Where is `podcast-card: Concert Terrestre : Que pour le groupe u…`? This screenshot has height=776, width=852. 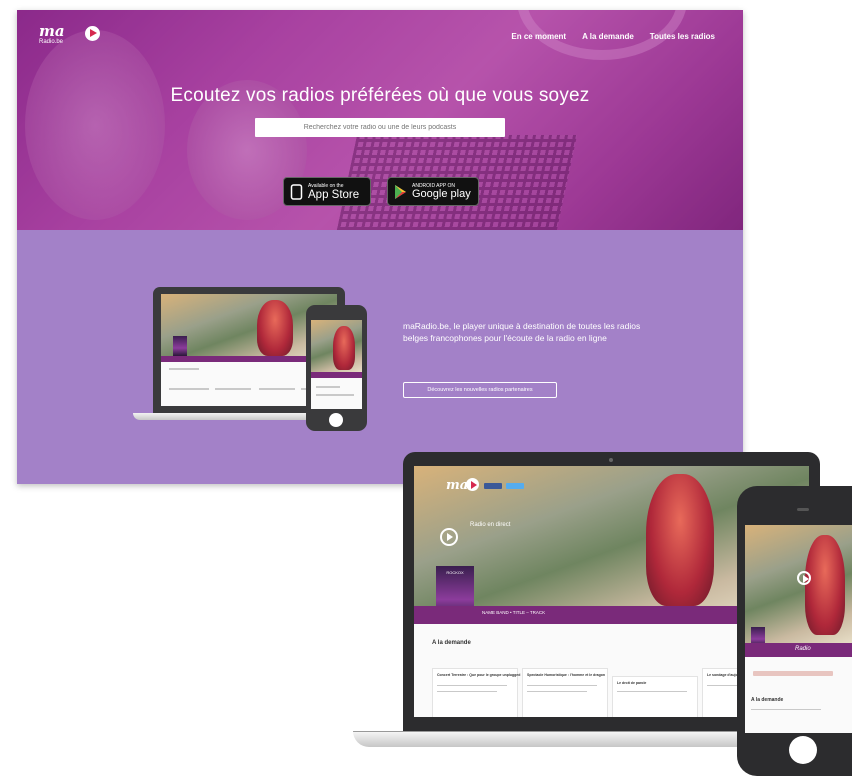
podcast-card: Concert Terrestre : Que pour le groupe u… is located at coordinates (476, 692).